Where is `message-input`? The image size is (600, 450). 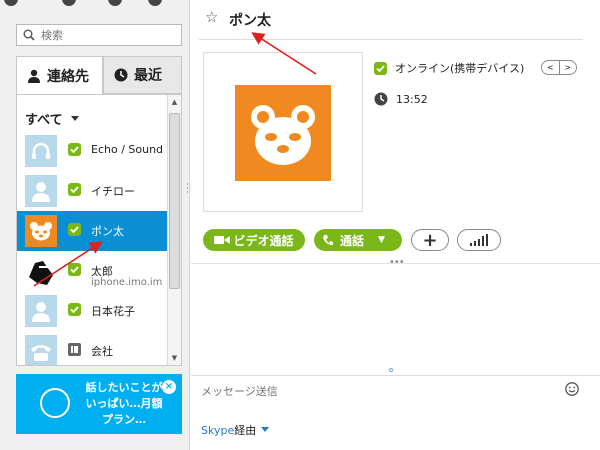
message-input is located at coordinates (381, 391).